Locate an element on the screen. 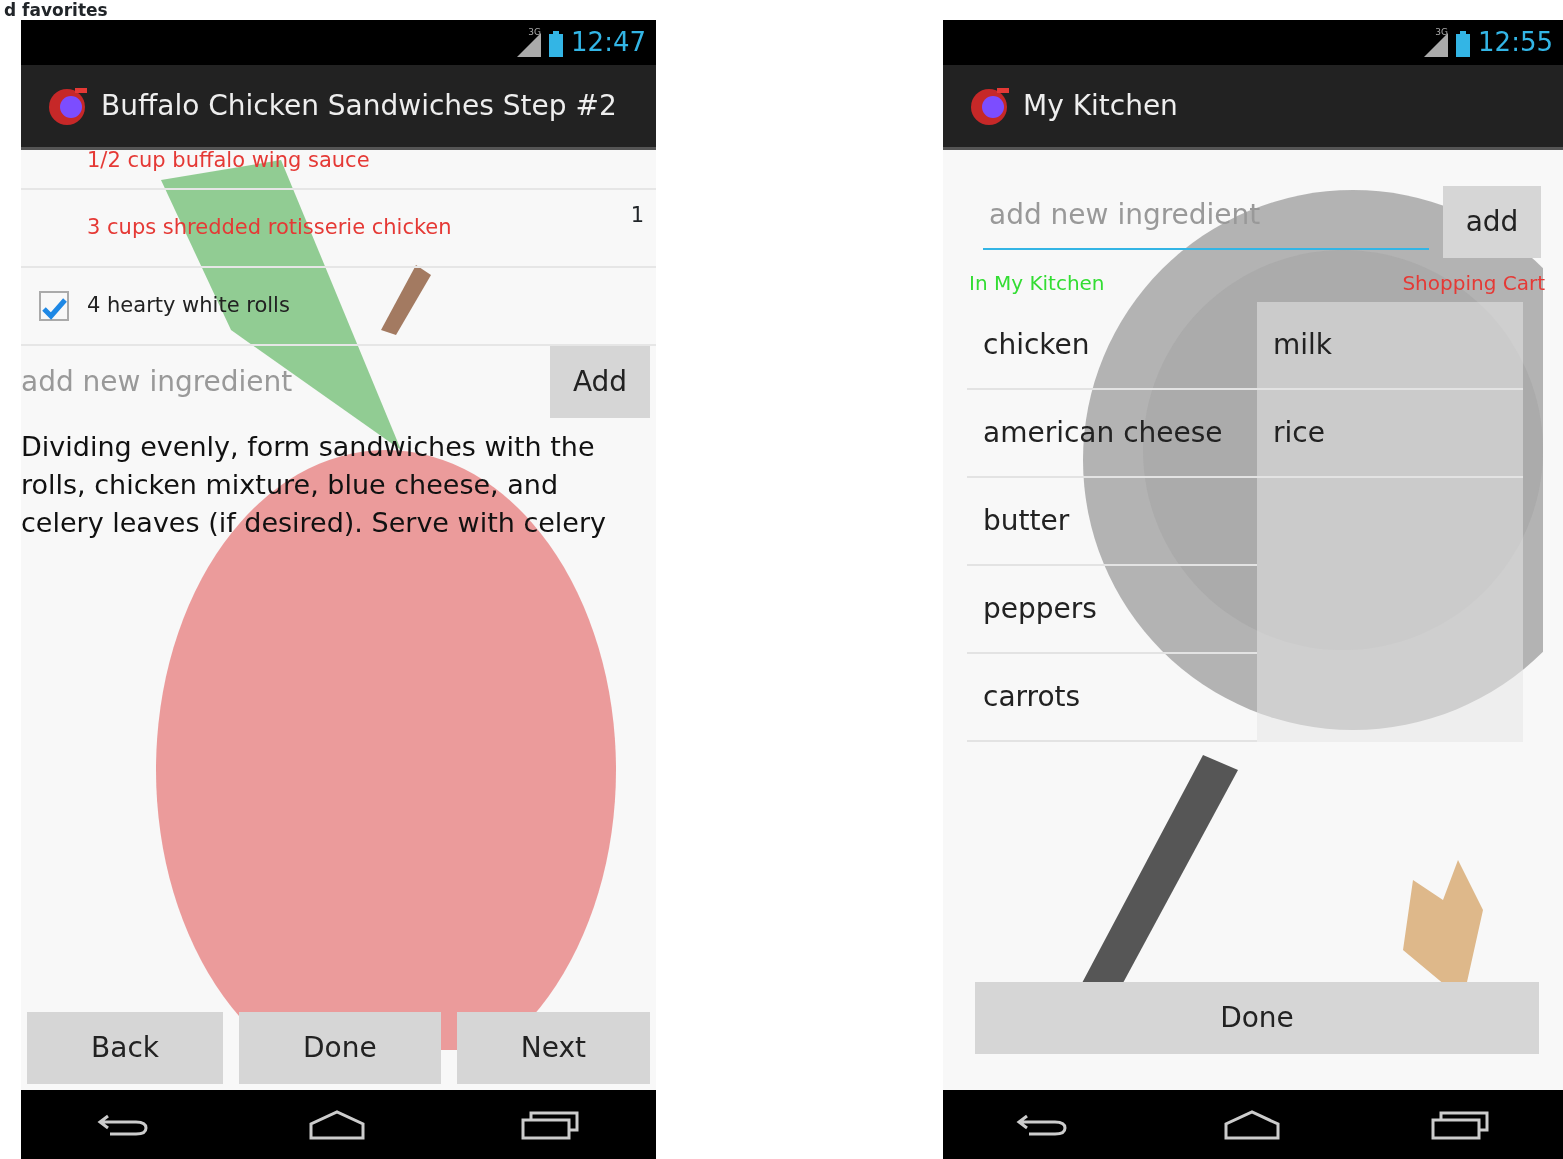 This screenshot has height=1159, width=1563. list-heading: Shopping Cart is located at coordinates (1473, 283).